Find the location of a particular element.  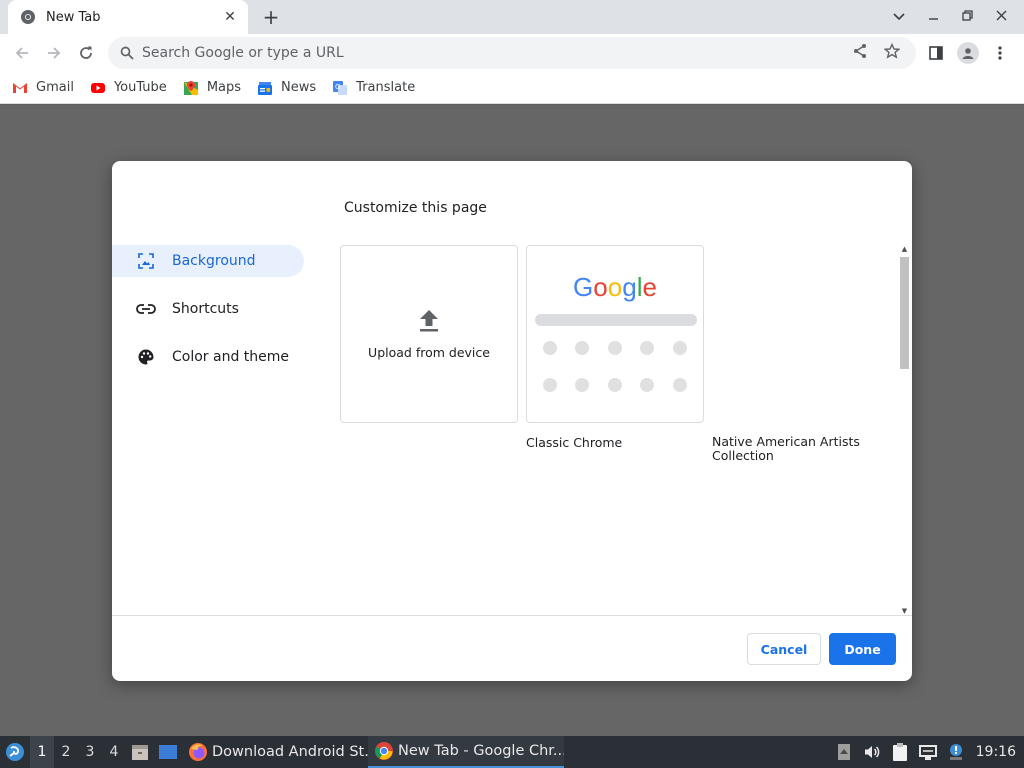

volume-icon is located at coordinates (872, 752).